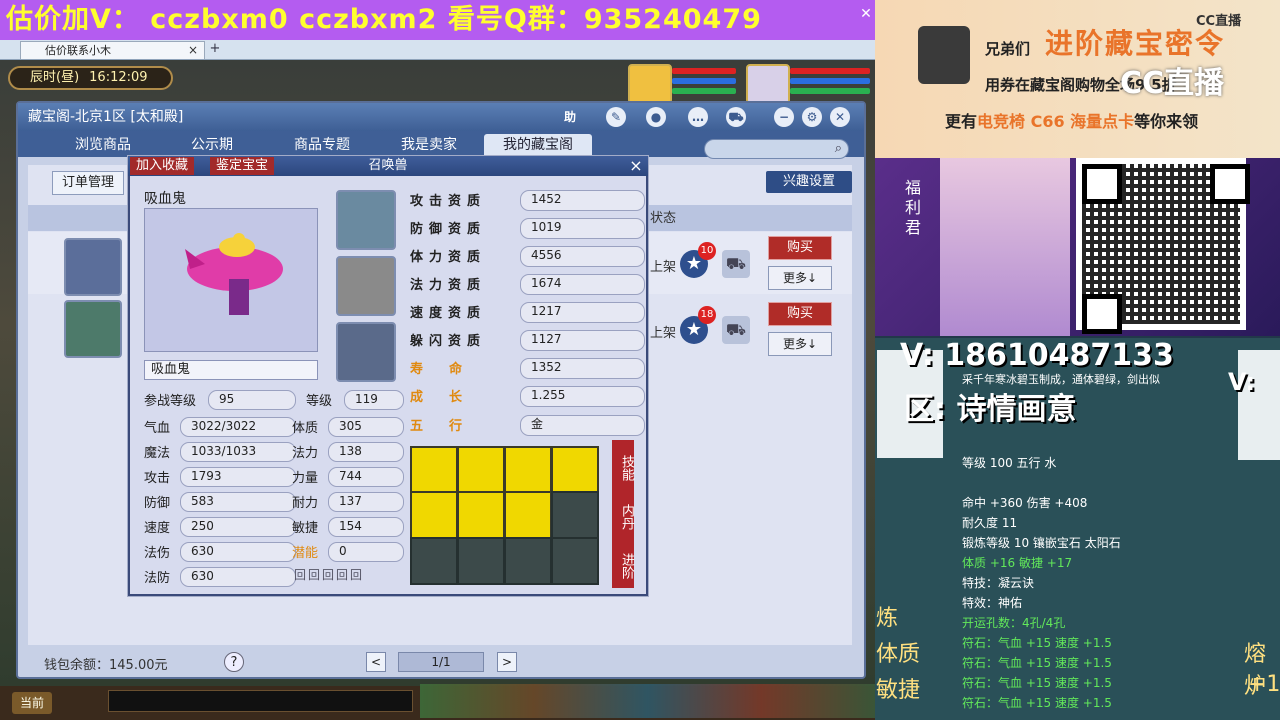 The image size is (1280, 720). Describe the element at coordinates (570, 117) in the screenshot. I see `help-button: 助` at that location.